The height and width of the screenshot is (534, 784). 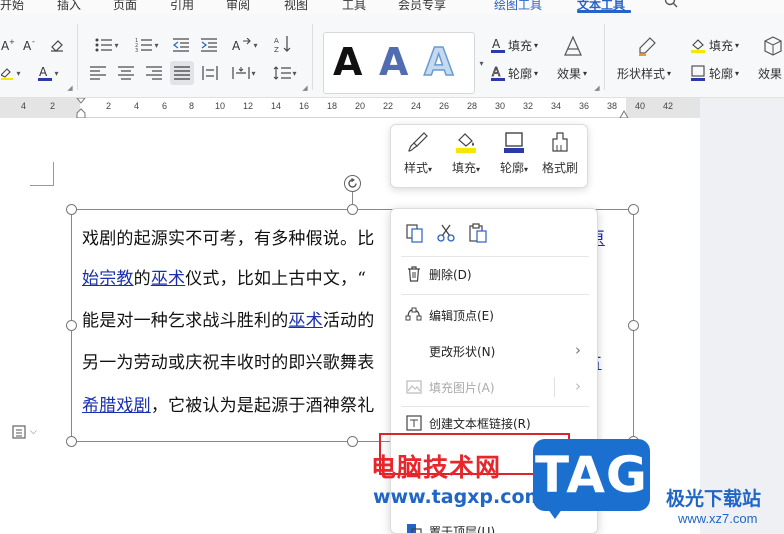 I want to click on mini-fill-label: 填充, so click(x=463, y=168).